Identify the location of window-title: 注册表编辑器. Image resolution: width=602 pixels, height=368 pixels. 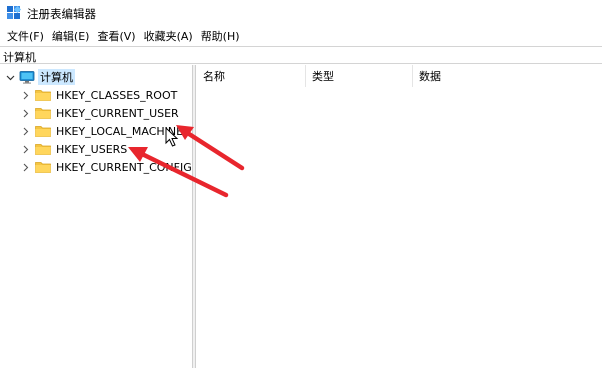
(61, 14).